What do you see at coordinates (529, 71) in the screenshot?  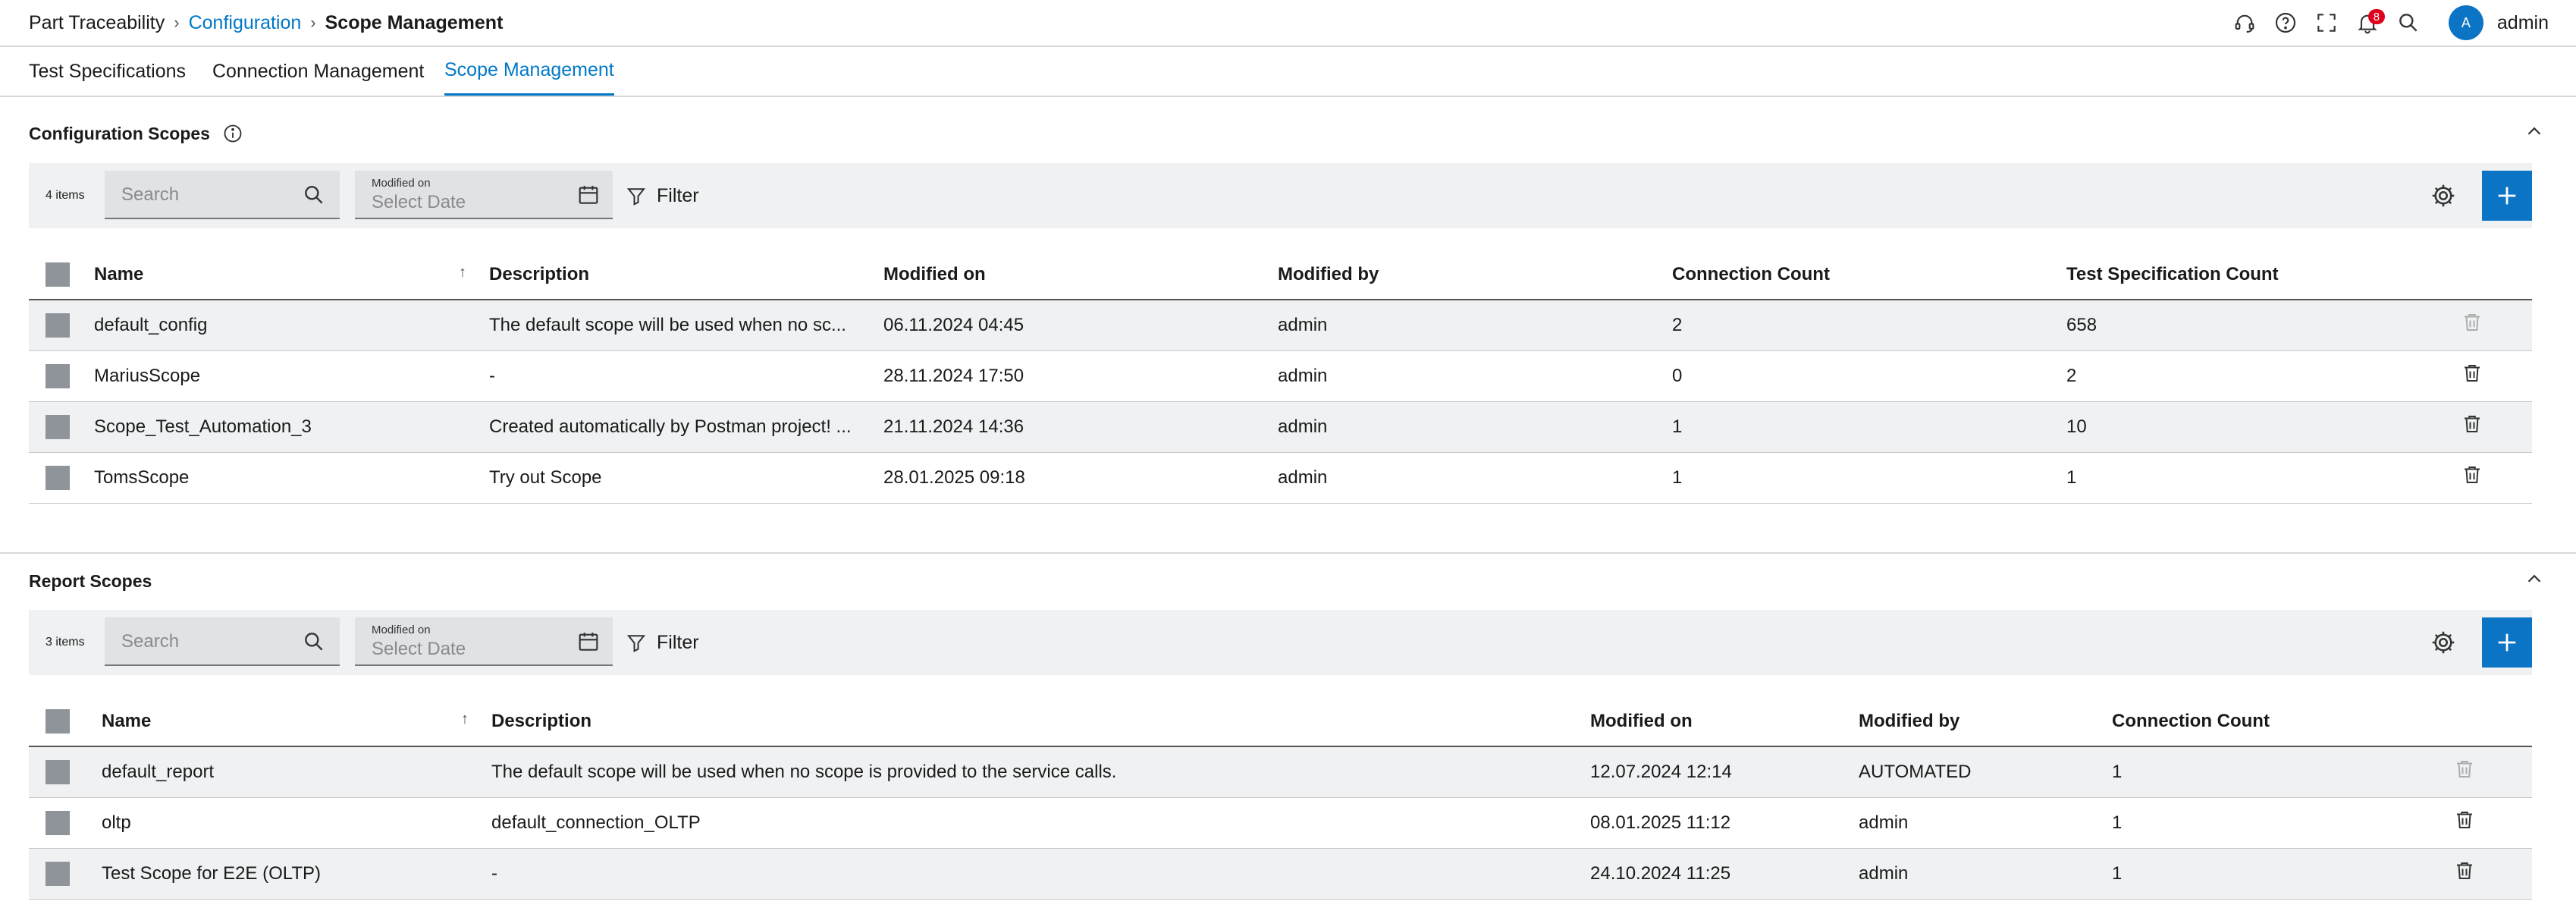 I see `tab-scope-management: Scope Management` at bounding box center [529, 71].